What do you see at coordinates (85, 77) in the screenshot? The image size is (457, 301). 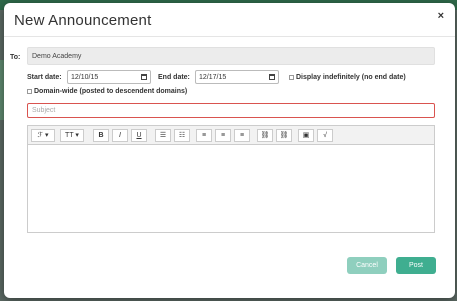 I see `start-date-value: 12/10/15` at bounding box center [85, 77].